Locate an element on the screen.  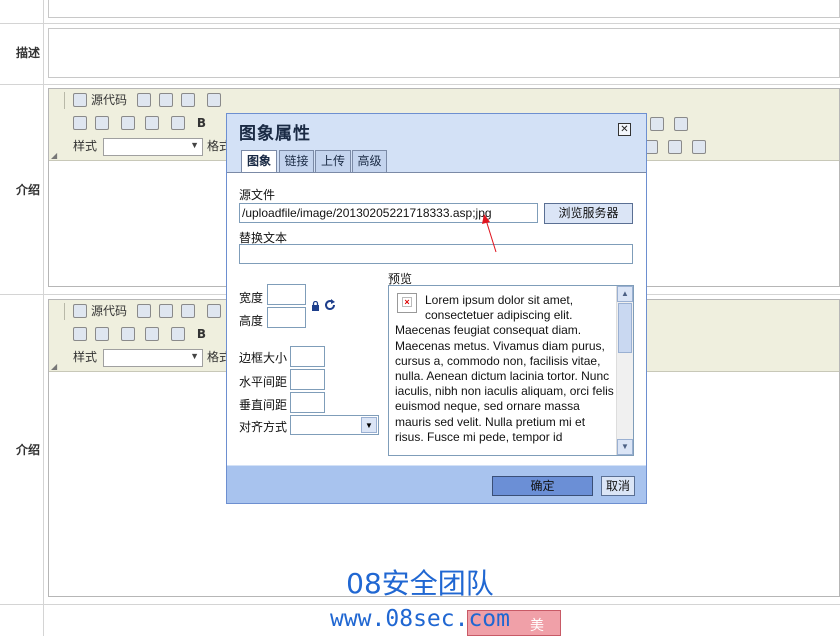
description-field is located at coordinates (444, 53).